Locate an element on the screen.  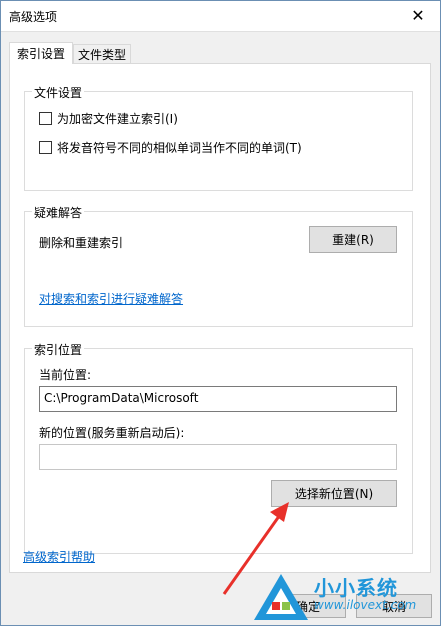
watermark-logo-icon is located at coordinates (281, 597).